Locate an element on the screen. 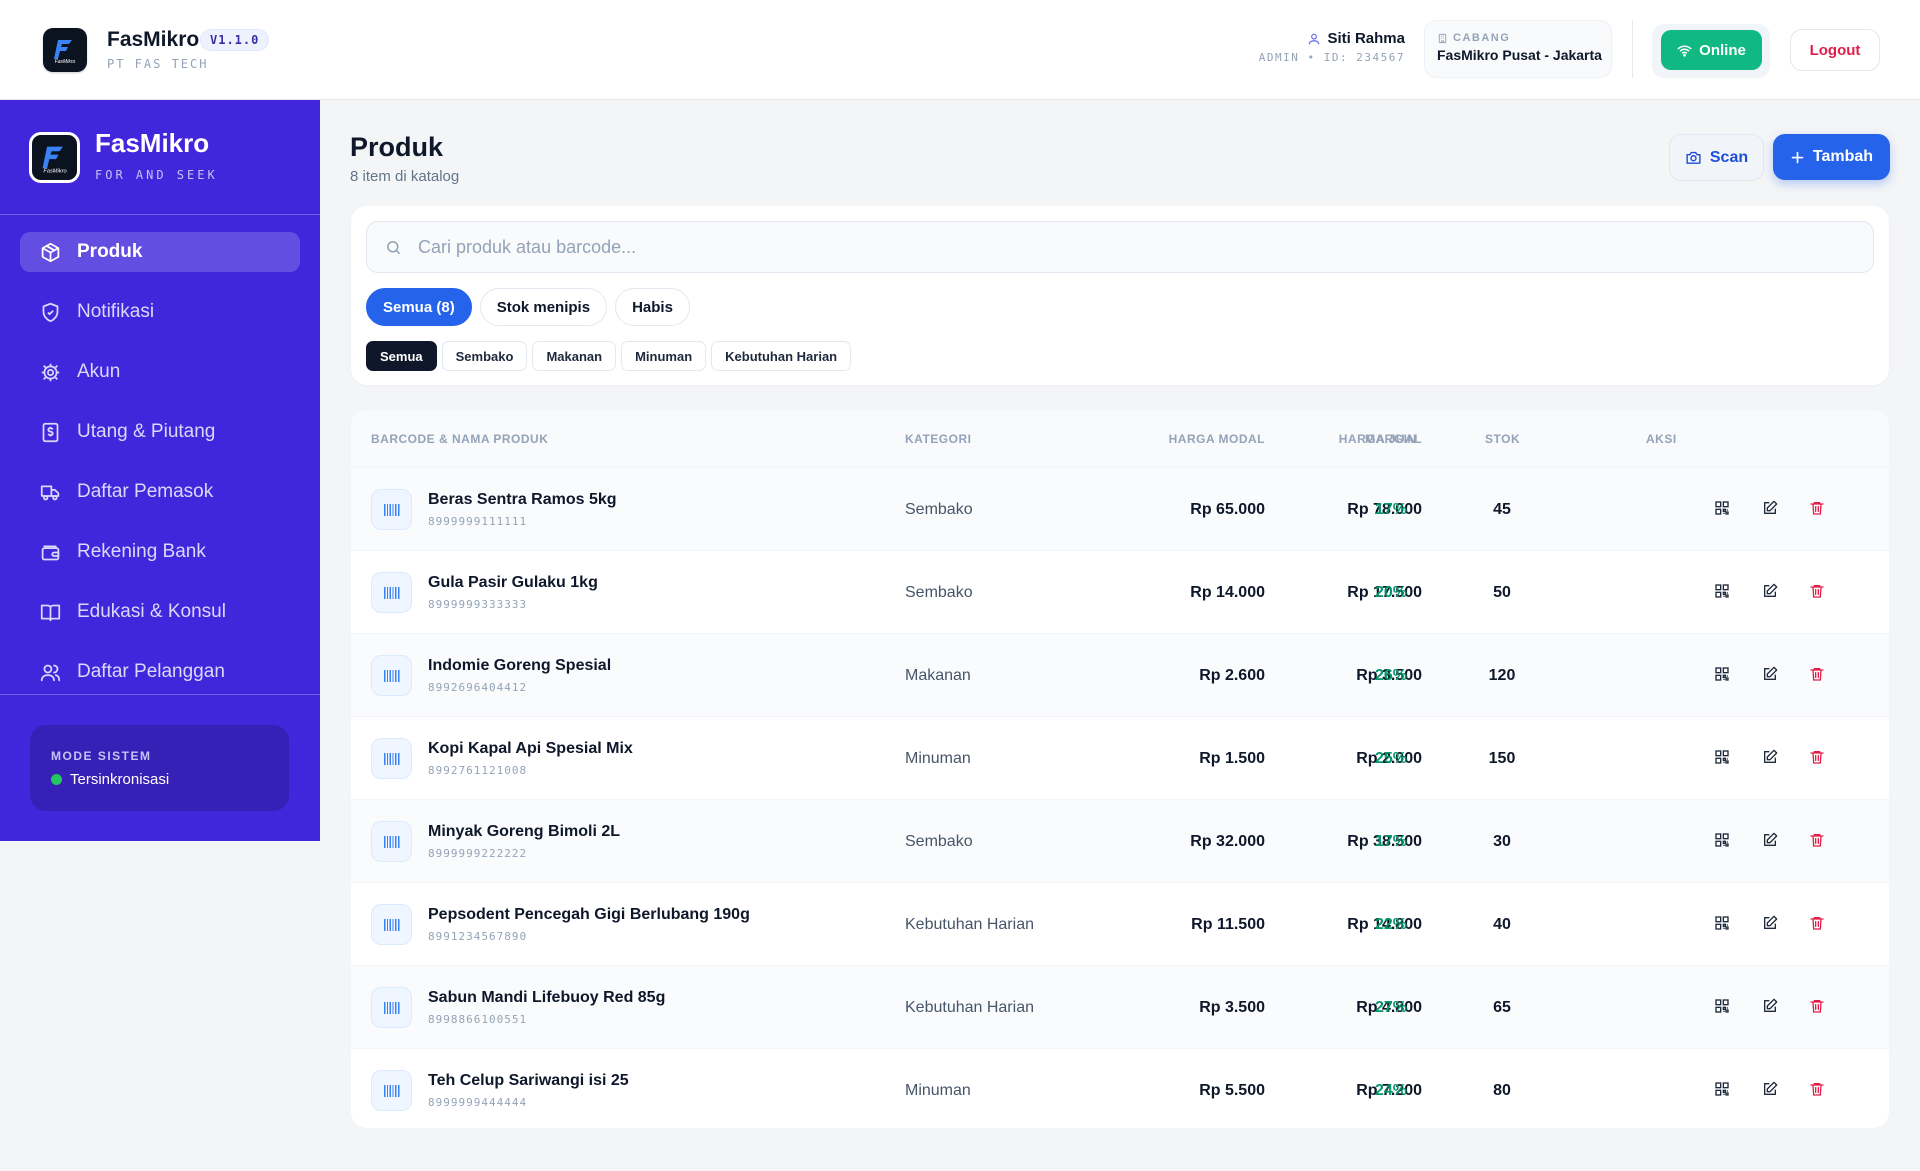 The height and width of the screenshot is (1171, 1920). category-tab-all: Semua is located at coordinates (401, 356).